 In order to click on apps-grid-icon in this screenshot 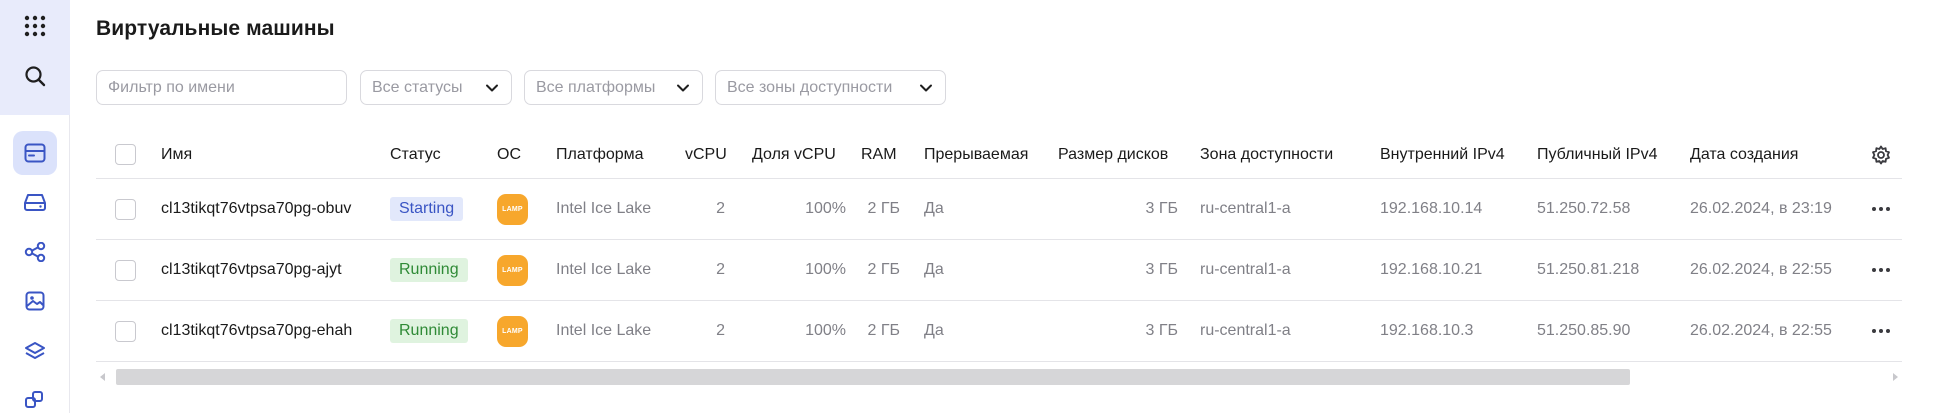, I will do `click(35, 26)`.